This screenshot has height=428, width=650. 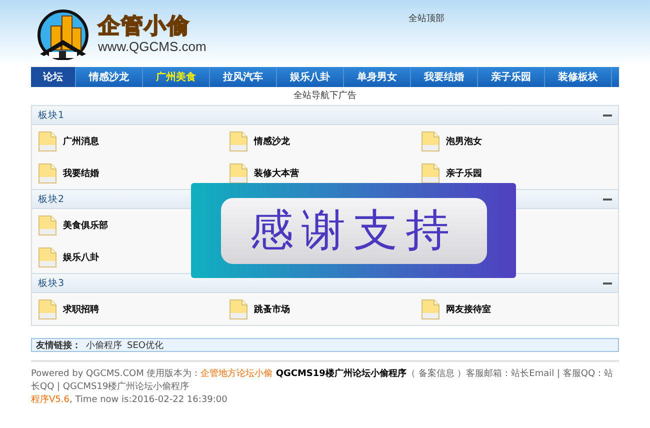 I want to click on nav-tab: 装修板块, so click(x=578, y=77).